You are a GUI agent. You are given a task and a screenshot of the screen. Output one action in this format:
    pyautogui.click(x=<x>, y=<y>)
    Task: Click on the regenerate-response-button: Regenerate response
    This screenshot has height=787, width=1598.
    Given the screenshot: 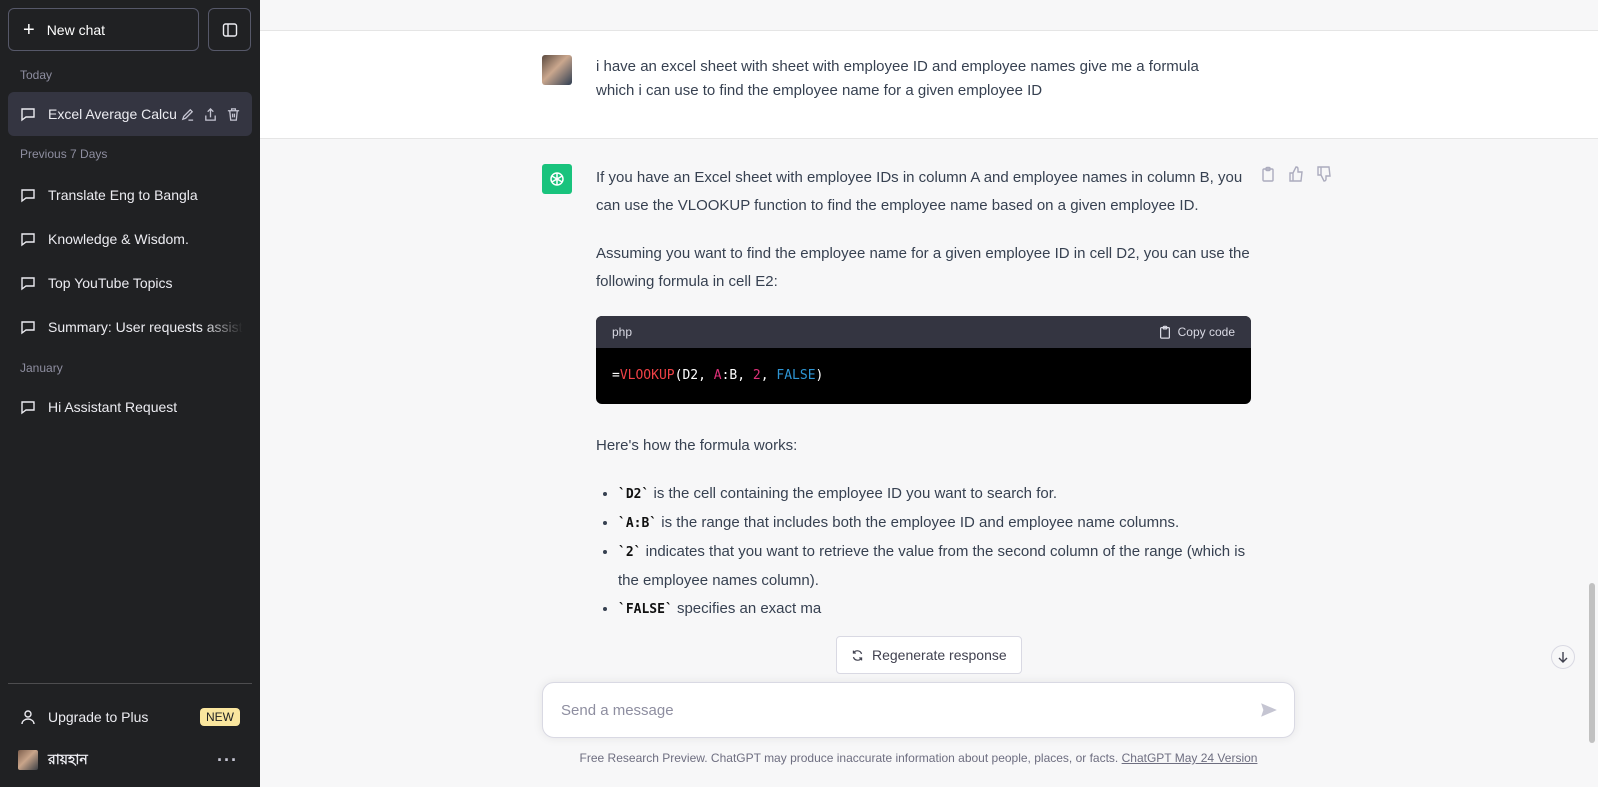 What is the action you would take?
    pyautogui.click(x=929, y=655)
    